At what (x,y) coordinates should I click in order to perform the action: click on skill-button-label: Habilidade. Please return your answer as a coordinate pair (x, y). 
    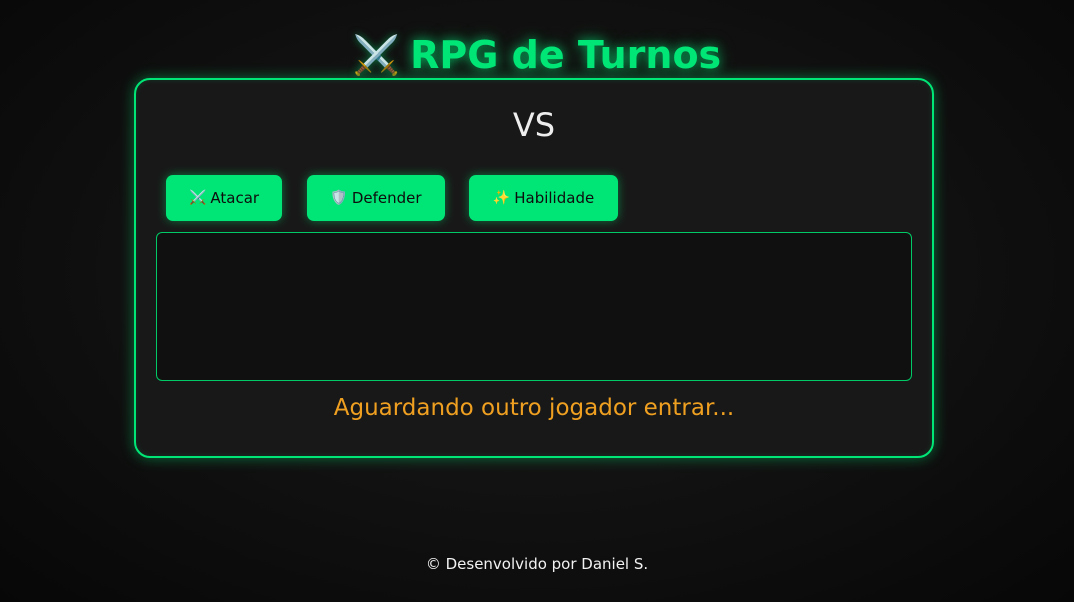
    Looking at the image, I should click on (554, 198).